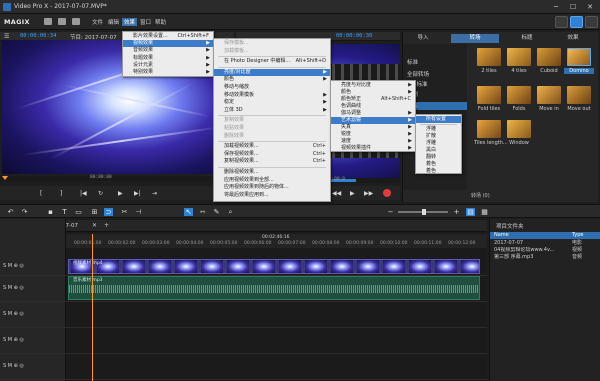  What do you see at coordinates (120, 193) in the screenshot?
I see `play-icon: ▶` at bounding box center [120, 193].